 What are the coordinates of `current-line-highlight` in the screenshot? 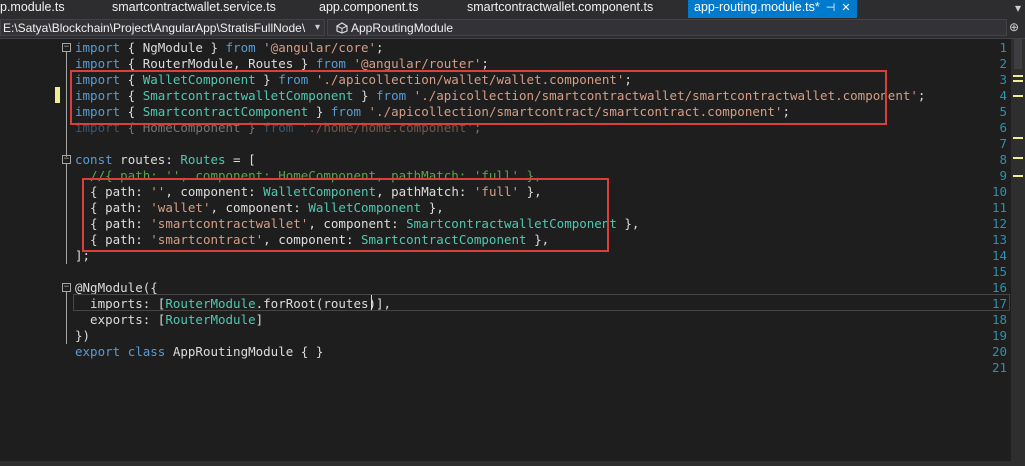 It's located at (541, 302).